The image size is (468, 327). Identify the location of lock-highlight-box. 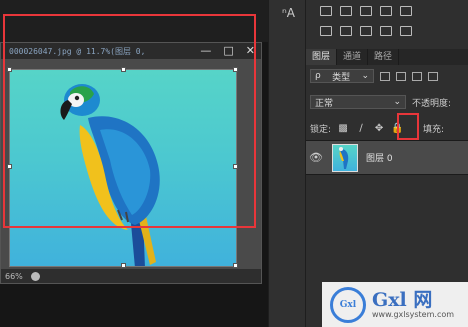
(408, 126).